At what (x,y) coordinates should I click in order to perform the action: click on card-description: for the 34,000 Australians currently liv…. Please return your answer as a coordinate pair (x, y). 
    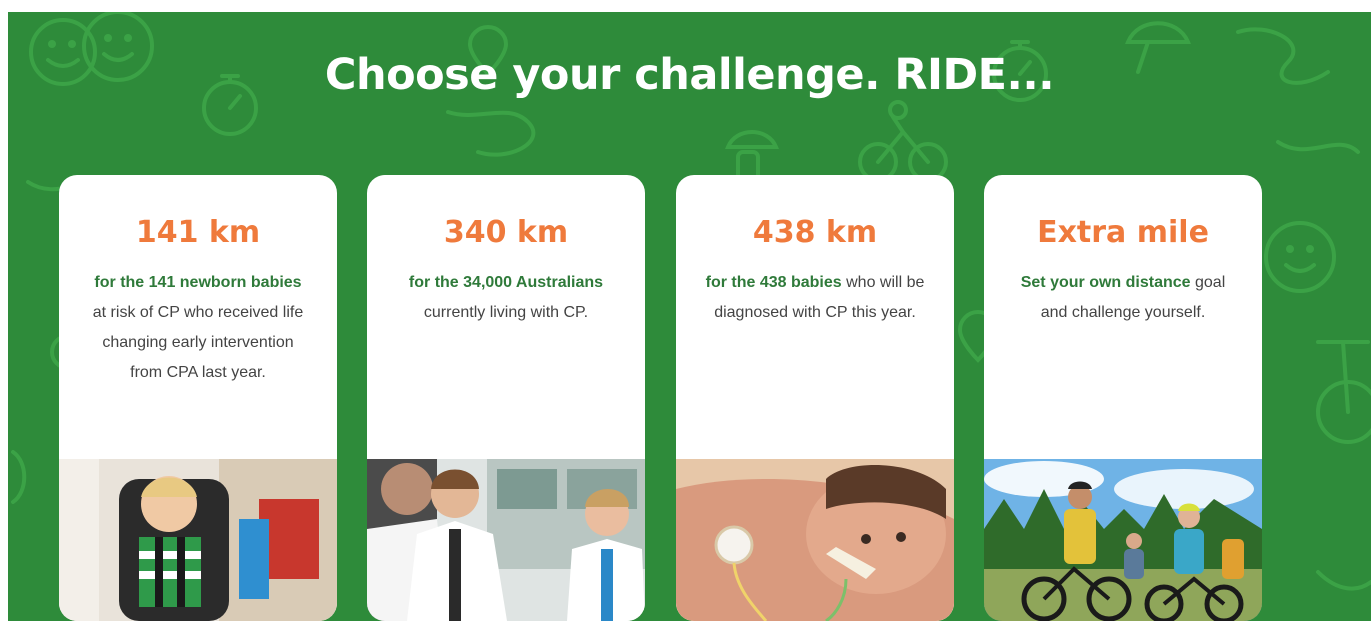
    Looking at the image, I should click on (506, 298).